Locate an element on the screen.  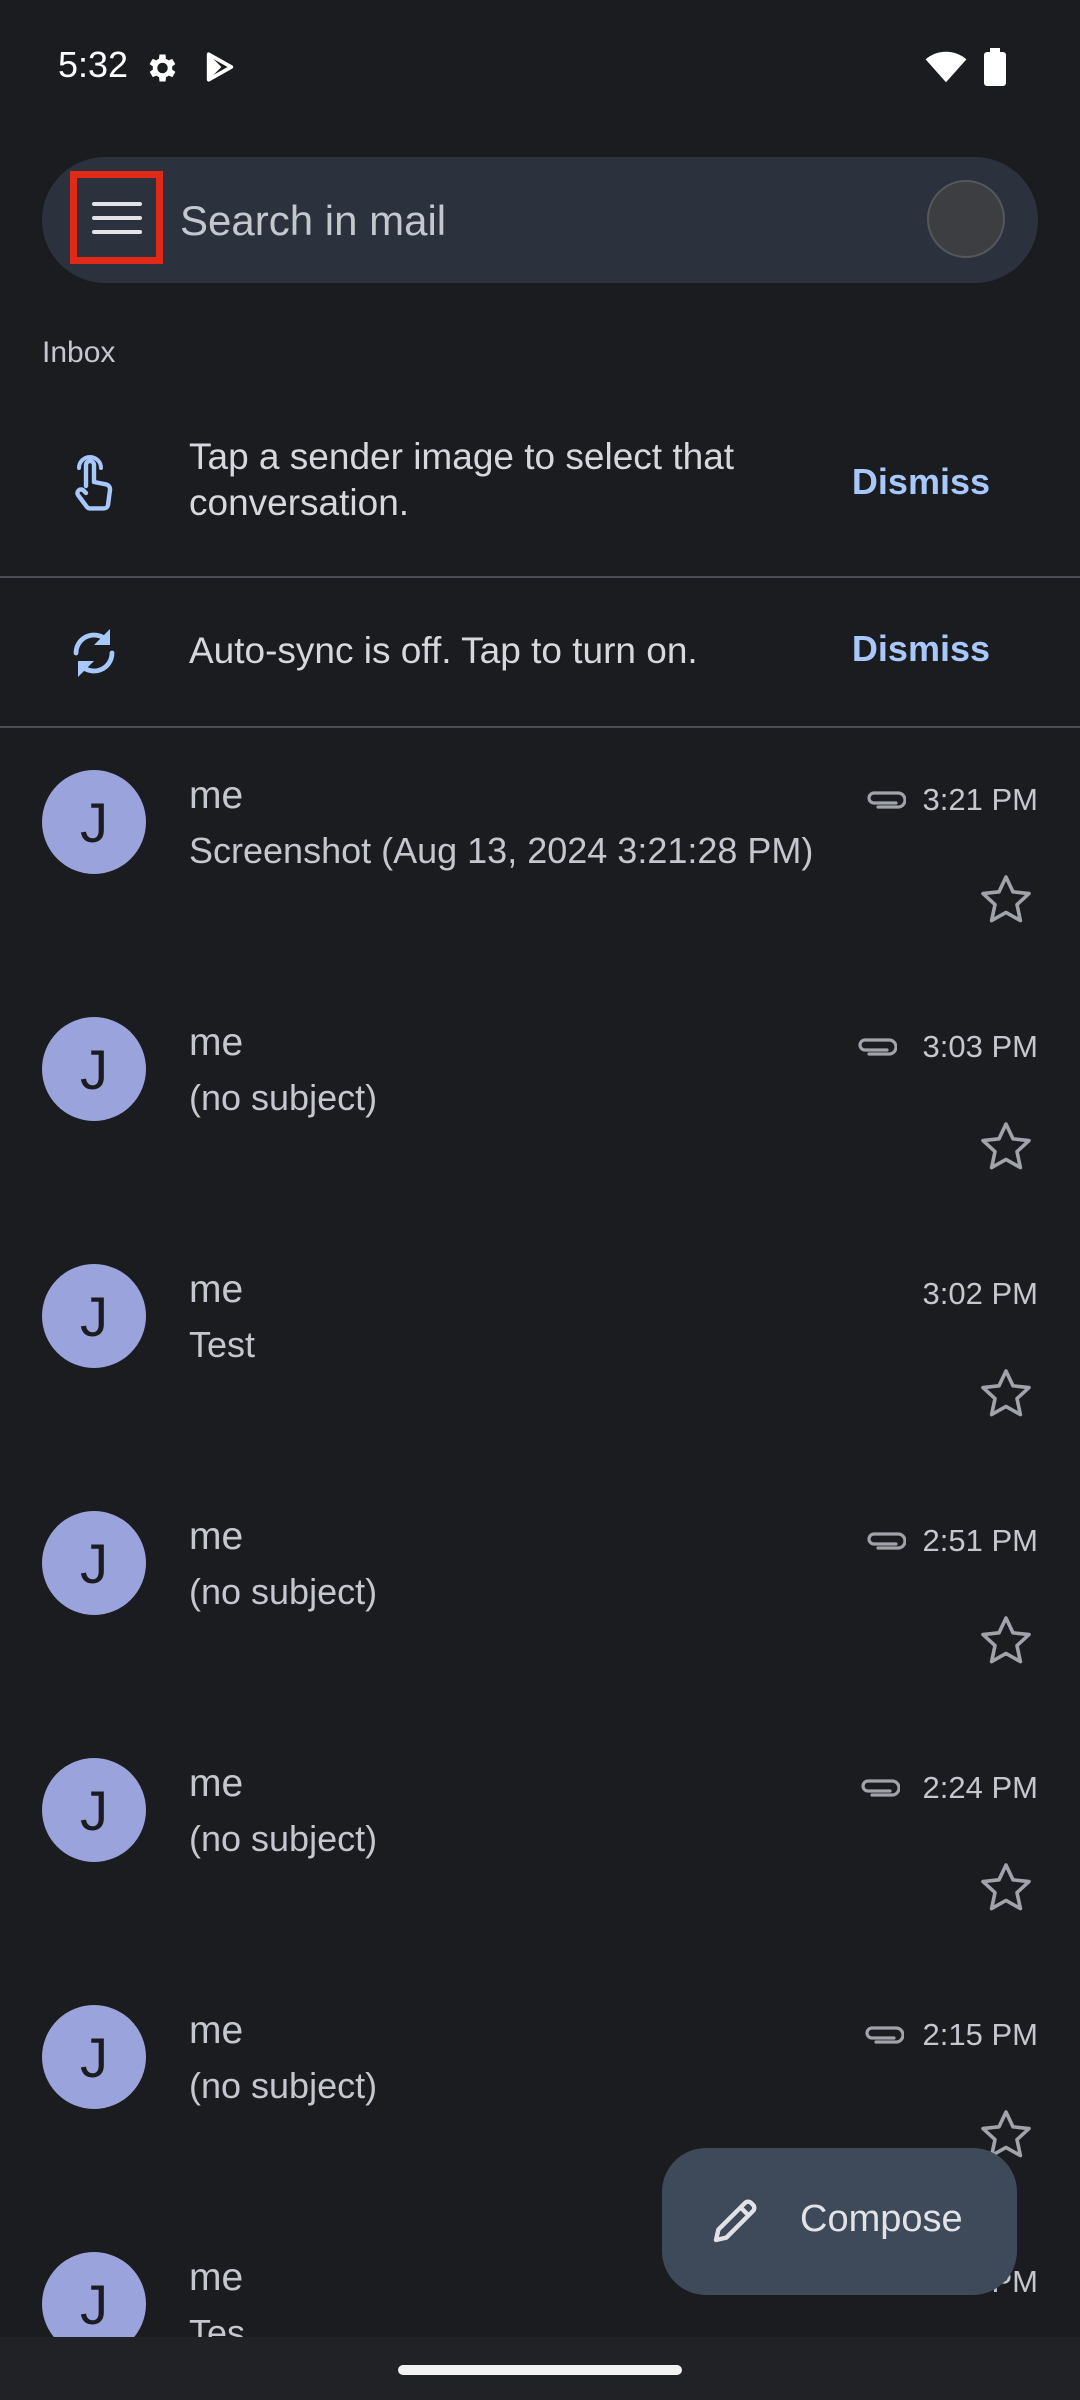
sync-text: Auto-sync is off. Tap to turn on. is located at coordinates (443, 650).